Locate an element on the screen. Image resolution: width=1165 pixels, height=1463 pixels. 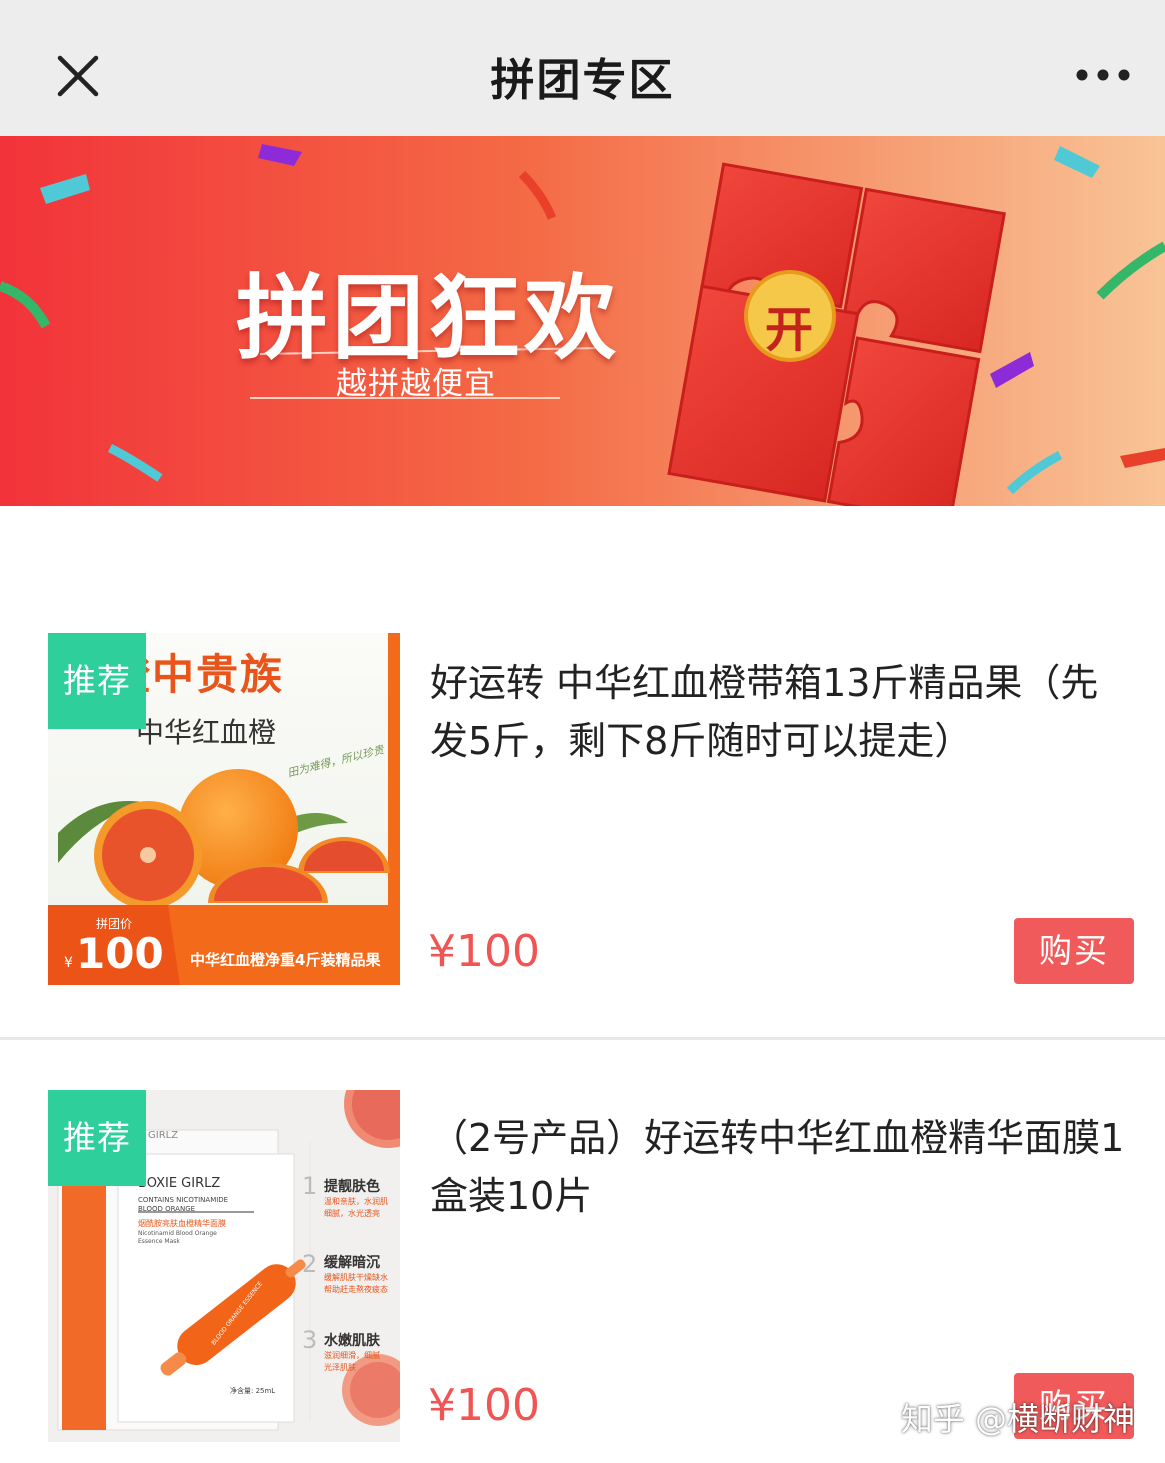
feature-desc: 帮助赶走熬夜疲态 is located at coordinates (356, 1289).